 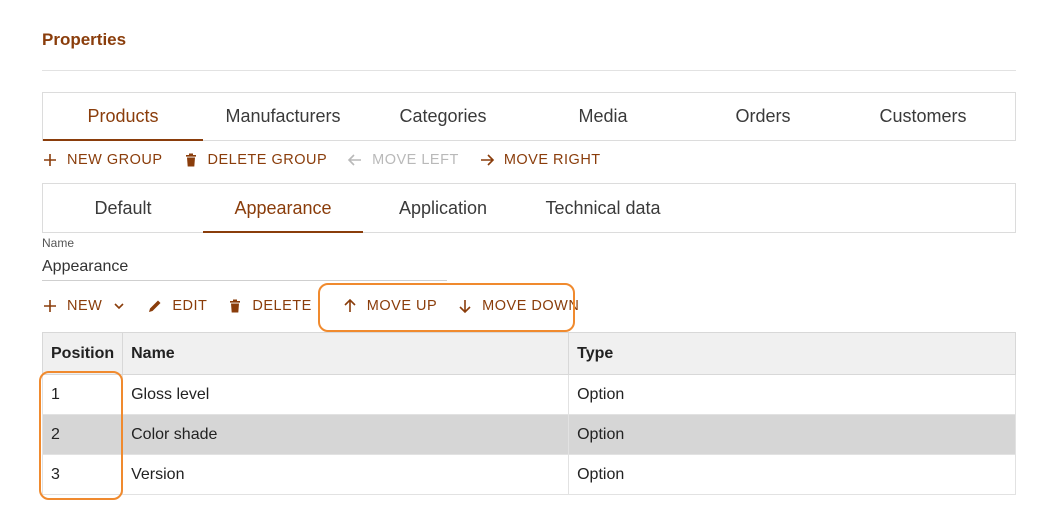 I want to click on arrow-right-icon, so click(x=487, y=160).